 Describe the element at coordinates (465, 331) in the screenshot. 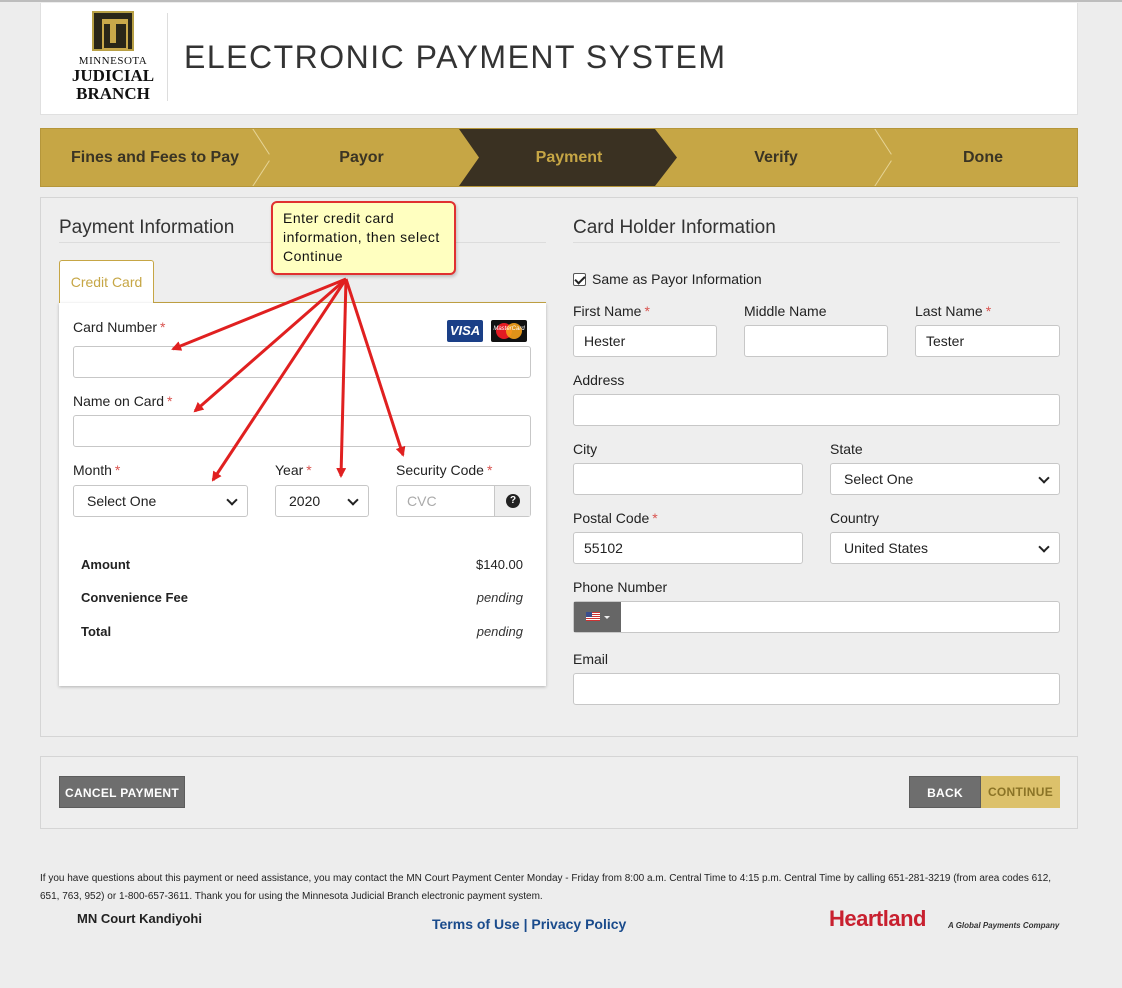

I see `visa-icon: VISA` at that location.